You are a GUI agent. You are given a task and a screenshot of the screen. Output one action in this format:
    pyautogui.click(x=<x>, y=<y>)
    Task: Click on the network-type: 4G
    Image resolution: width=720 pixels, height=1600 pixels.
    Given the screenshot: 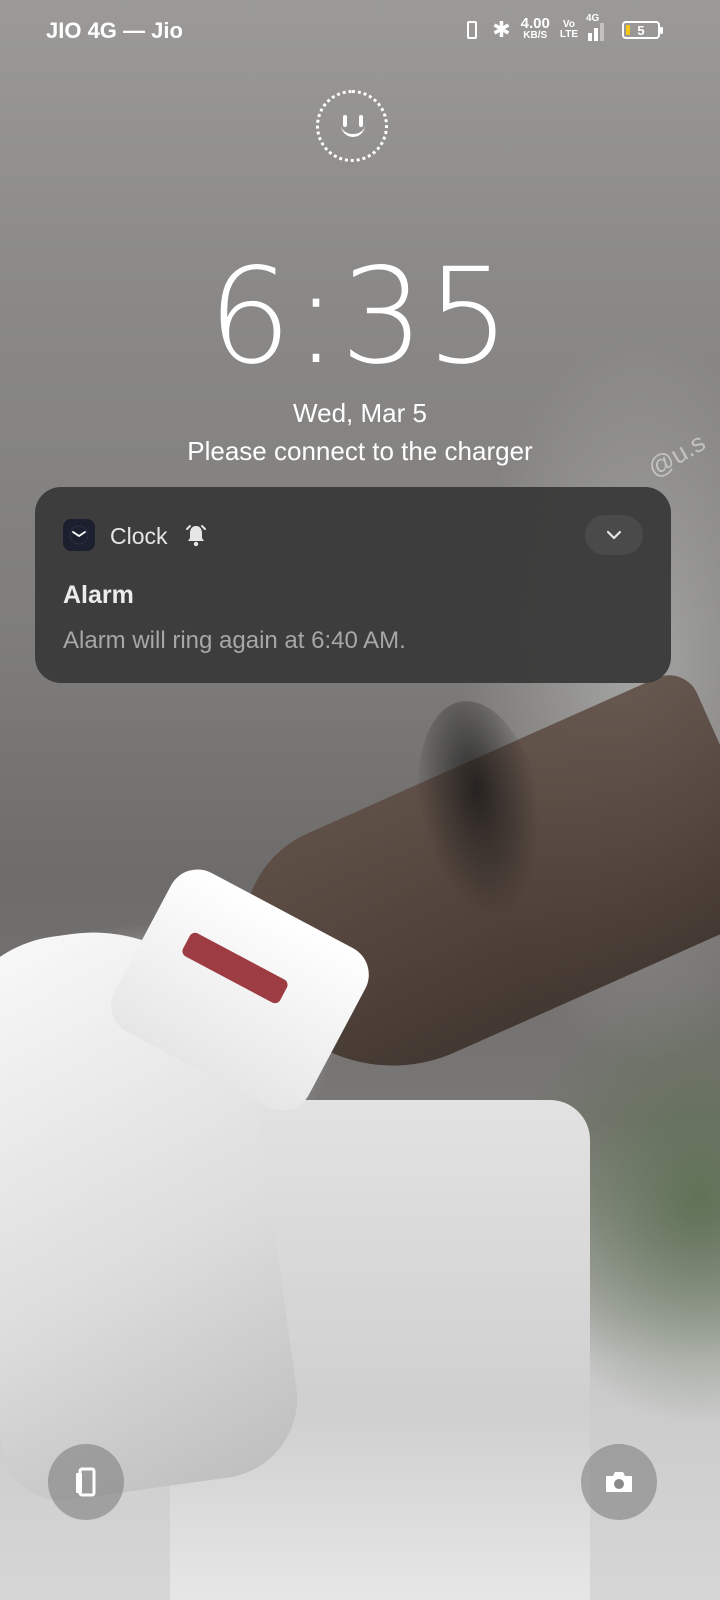 What is the action you would take?
    pyautogui.click(x=593, y=18)
    